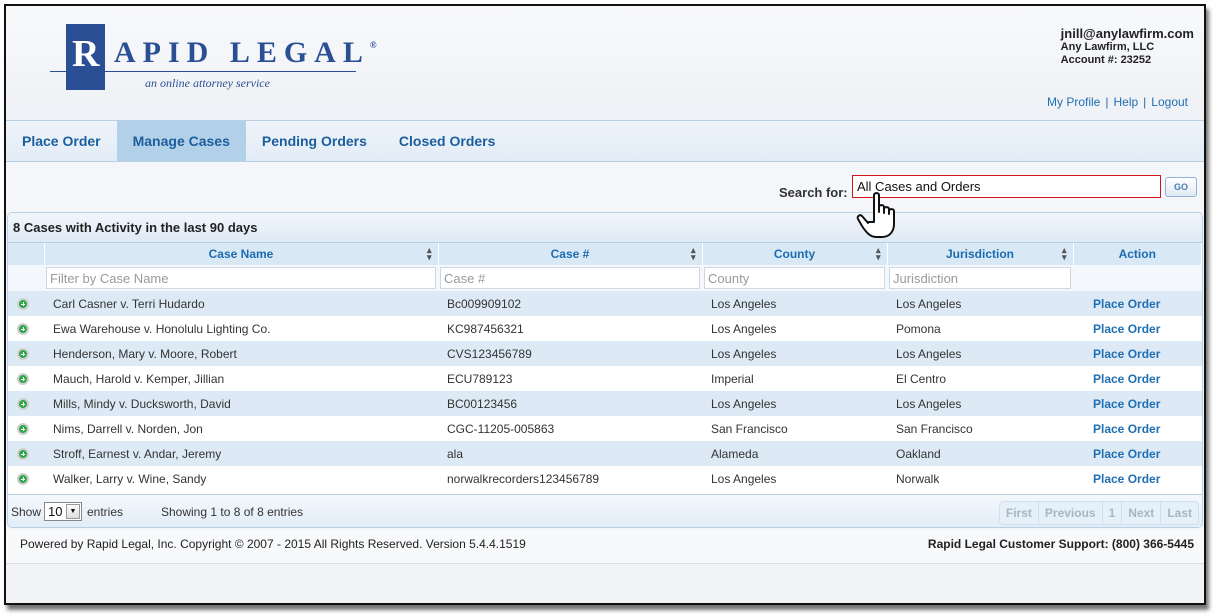 This screenshot has width=1213, height=616. Describe the element at coordinates (794, 278) in the screenshot. I see `county-filter-input` at that location.